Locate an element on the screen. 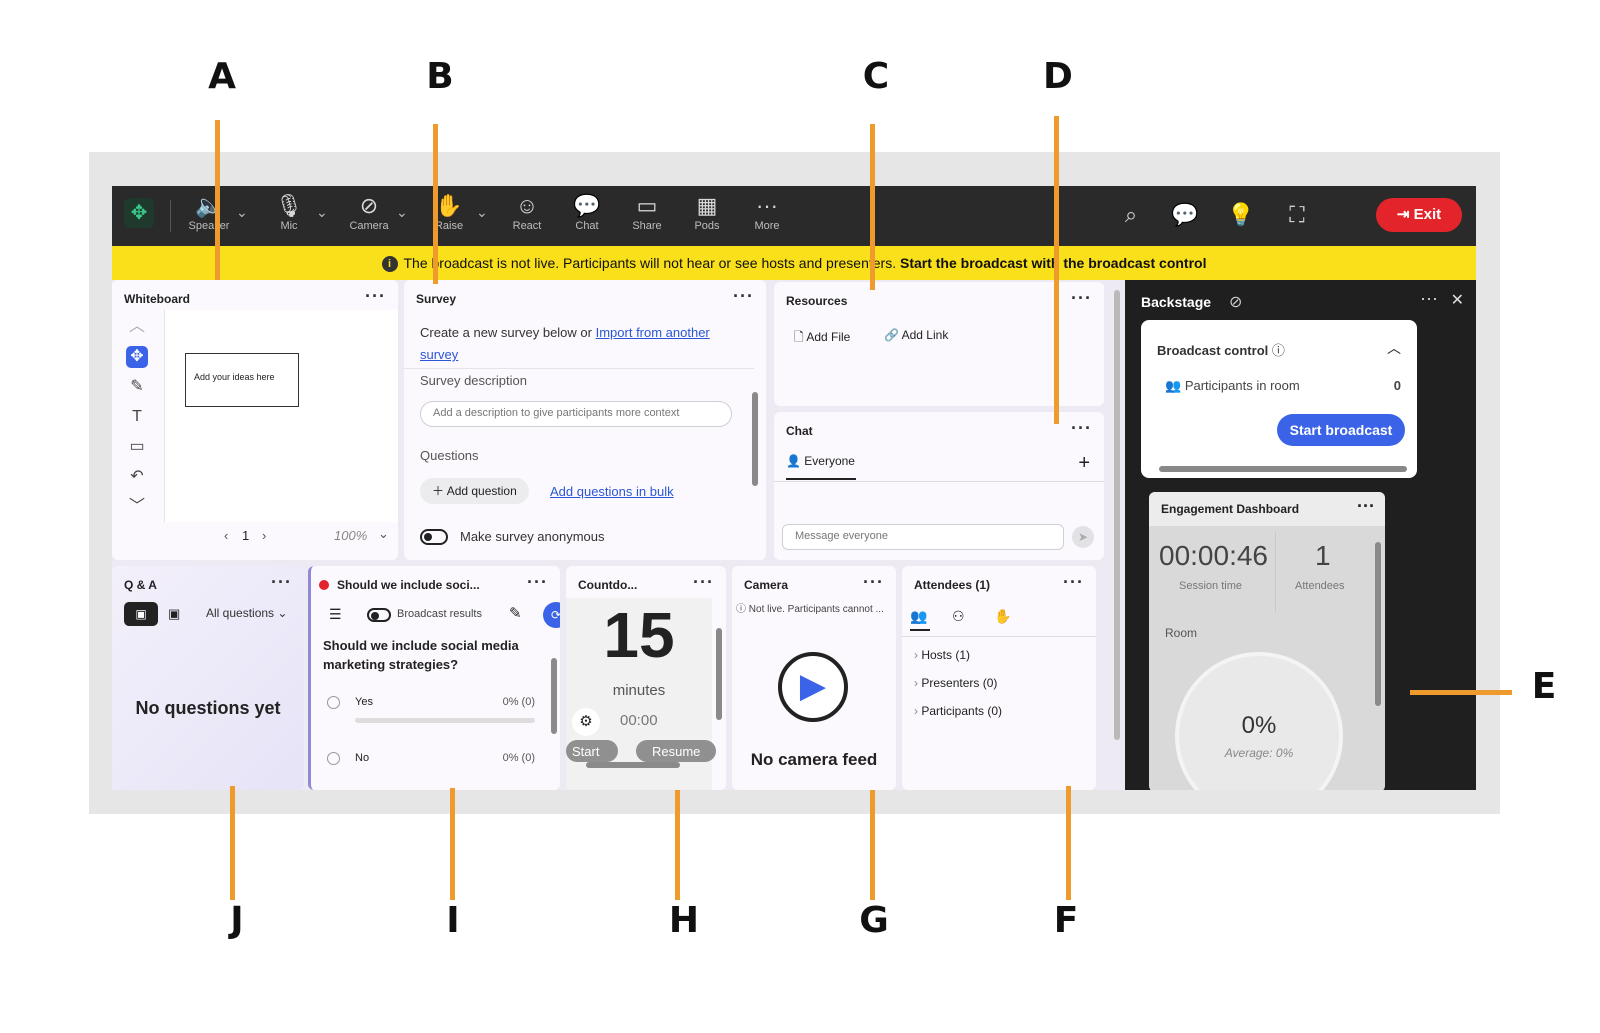 The height and width of the screenshot is (1033, 1600). share-button: ▭ Share is located at coordinates (647, 217).